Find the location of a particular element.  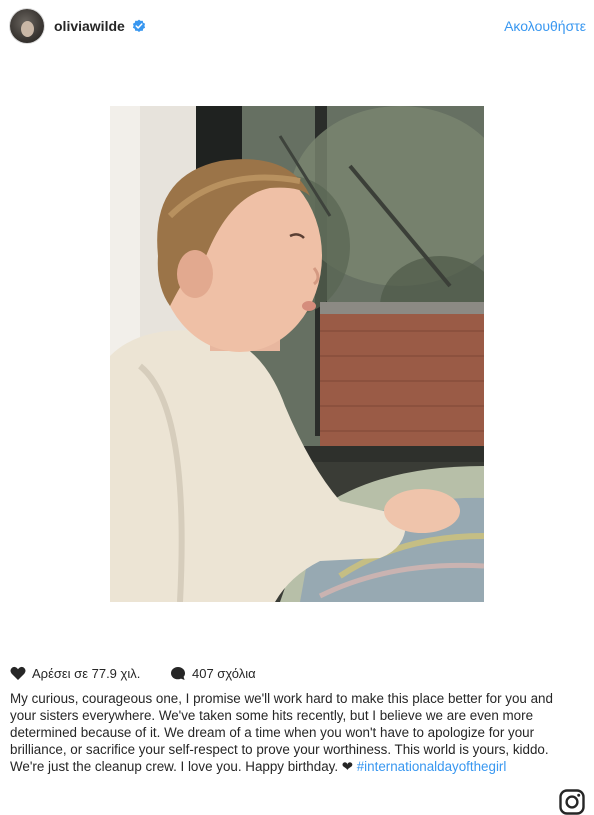

heart-icon is located at coordinates (18, 673).